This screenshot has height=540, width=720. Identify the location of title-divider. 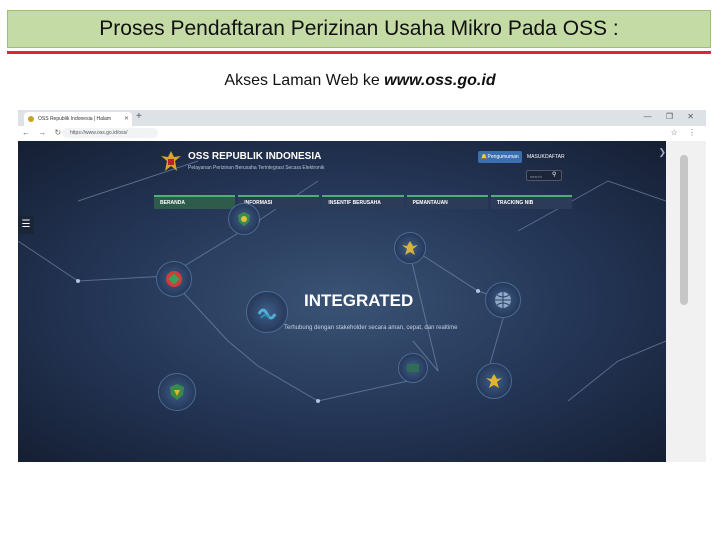
(359, 52).